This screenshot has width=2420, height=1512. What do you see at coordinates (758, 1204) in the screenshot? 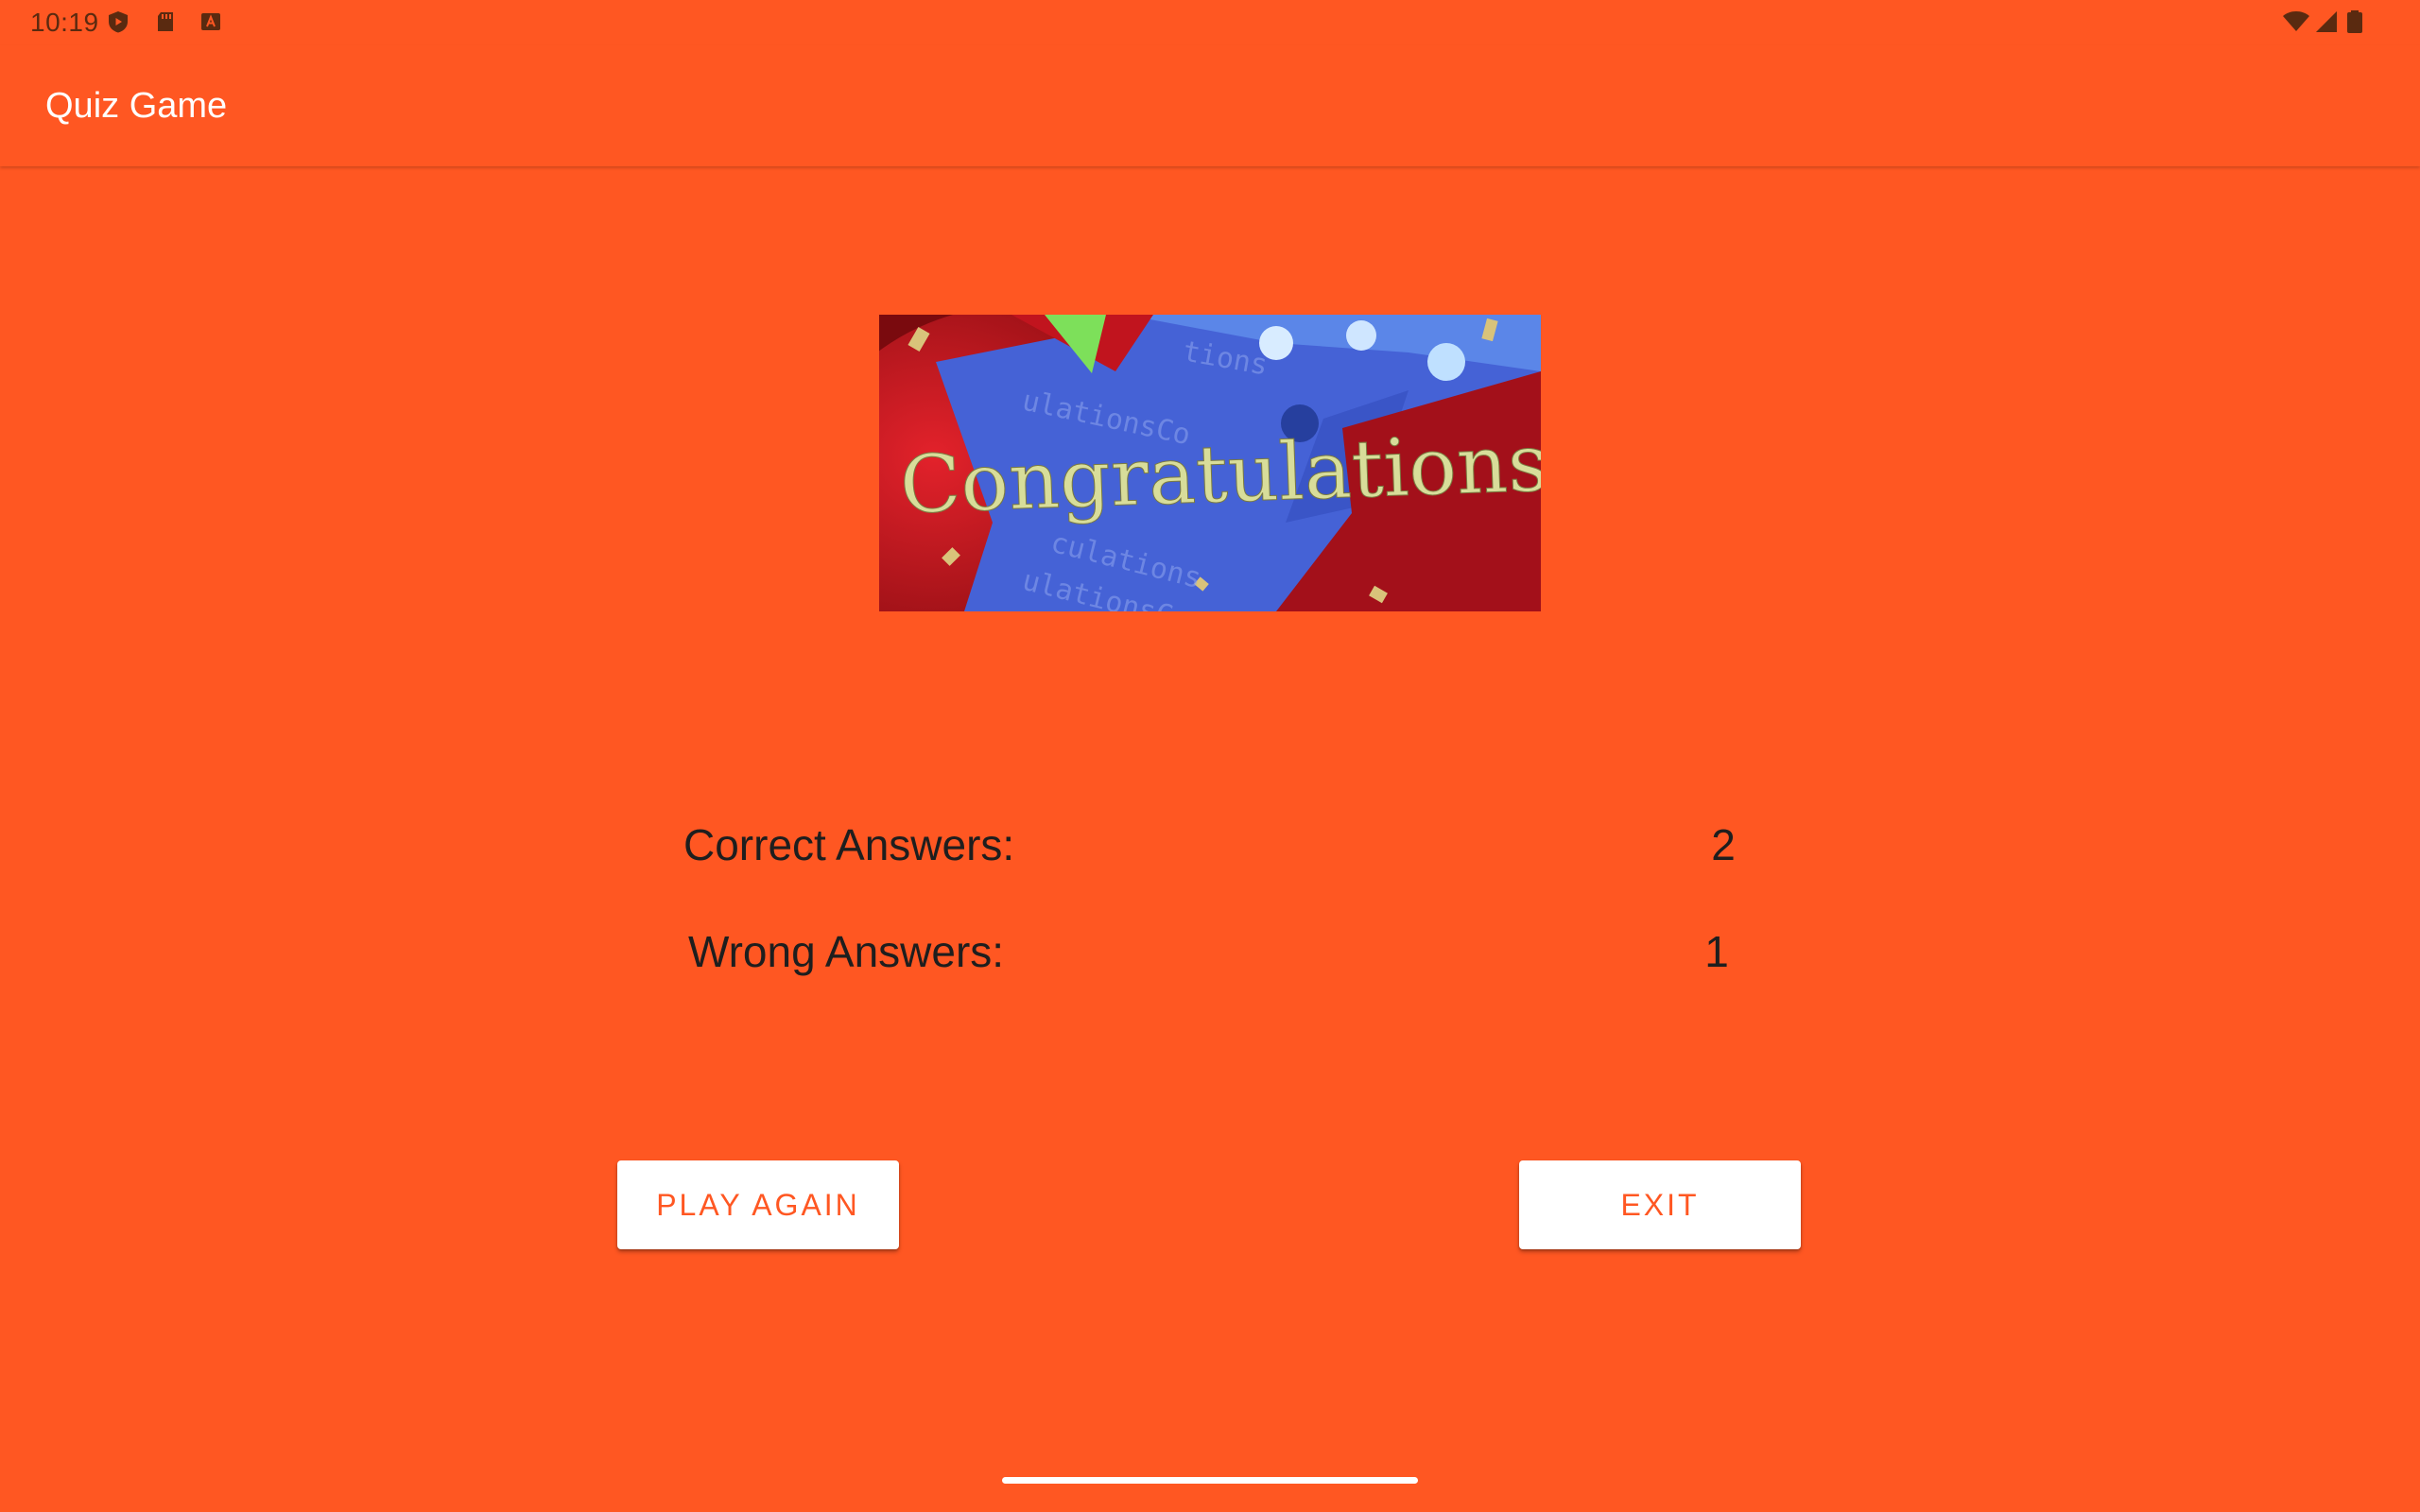
I see `play-again-button: PLAY AGAIN` at bounding box center [758, 1204].